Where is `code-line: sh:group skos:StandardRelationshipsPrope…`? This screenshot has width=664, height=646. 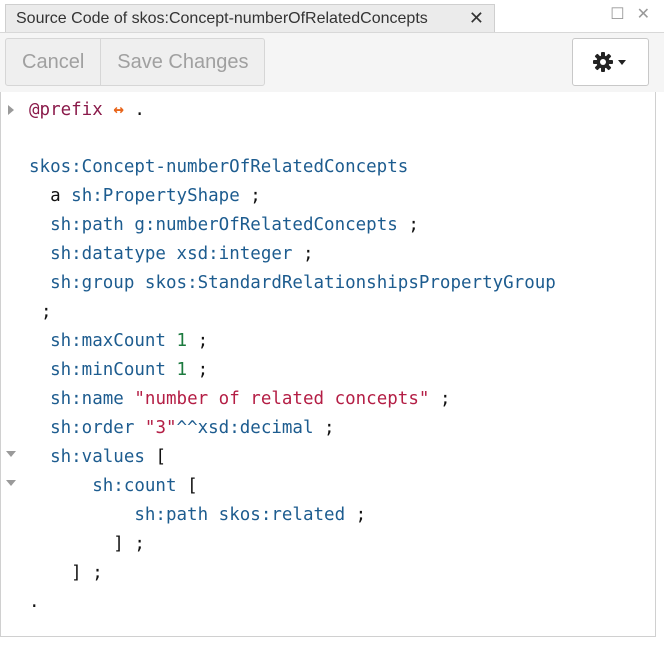 code-line: sh:group skos:StandardRelationshipsPrope… is located at coordinates (303, 283).